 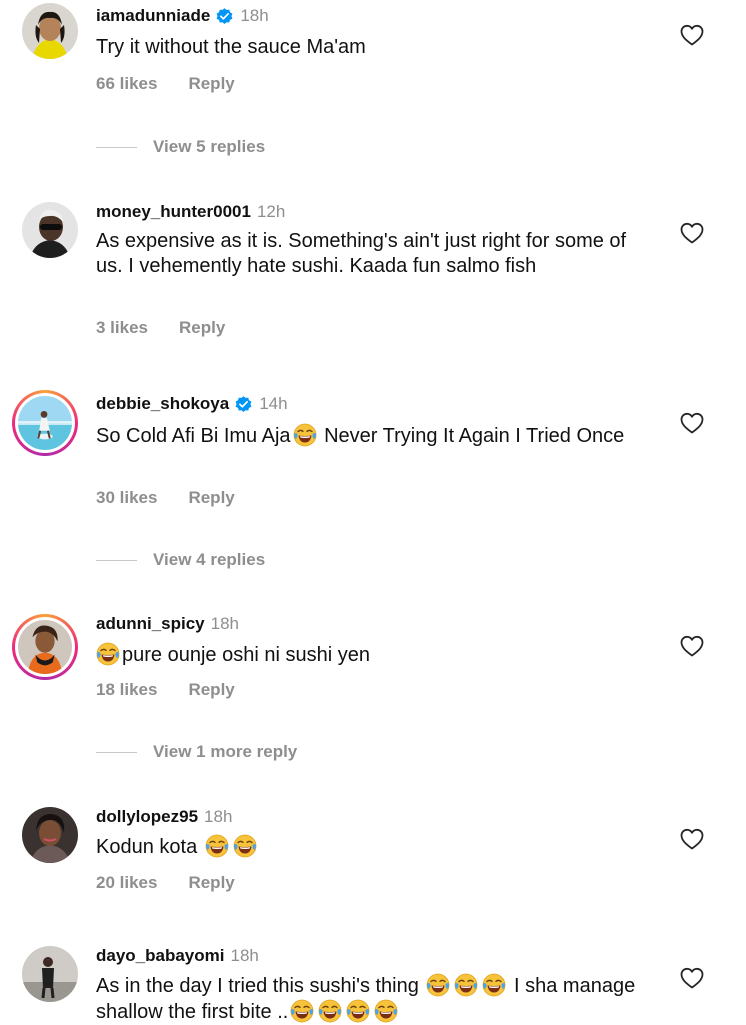 What do you see at coordinates (160, 956) in the screenshot?
I see `username: dayo_babayomi` at bounding box center [160, 956].